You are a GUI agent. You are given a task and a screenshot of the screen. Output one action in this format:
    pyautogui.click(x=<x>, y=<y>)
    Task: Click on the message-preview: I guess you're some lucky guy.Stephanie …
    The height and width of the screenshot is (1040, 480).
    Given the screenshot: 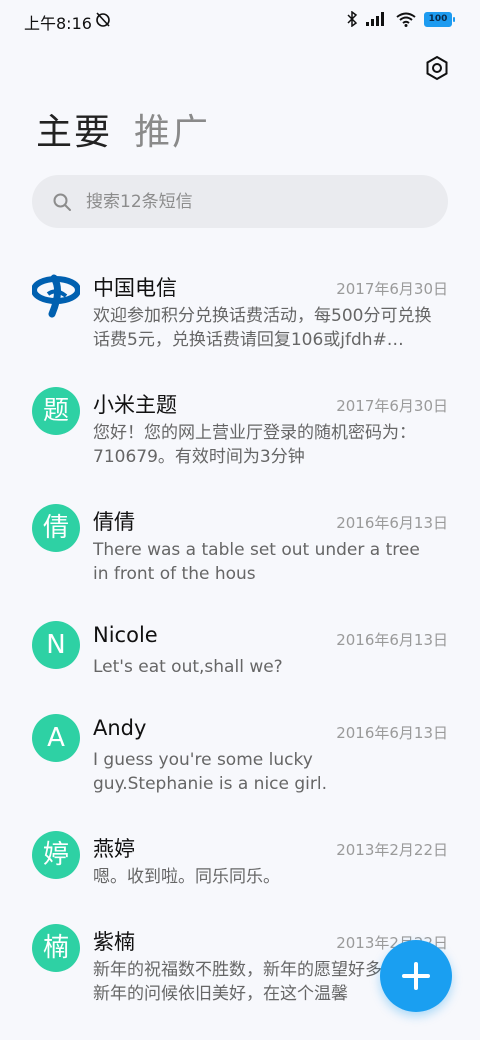 What is the action you would take?
    pyautogui.click(x=210, y=772)
    